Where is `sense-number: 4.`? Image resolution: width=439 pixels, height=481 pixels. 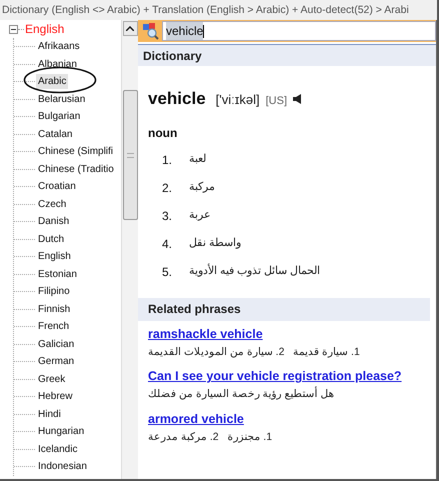 sense-number: 4. is located at coordinates (168, 244).